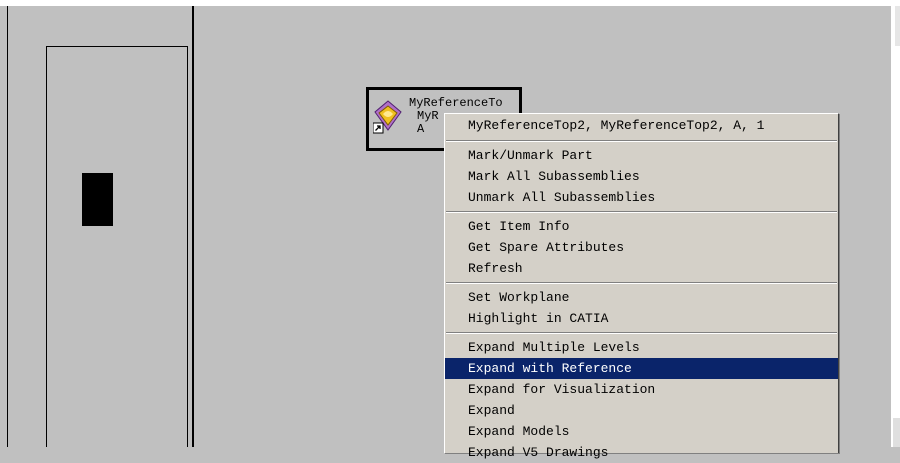 The height and width of the screenshot is (463, 900). What do you see at coordinates (387, 117) in the screenshot?
I see `catia-part-icon` at bounding box center [387, 117].